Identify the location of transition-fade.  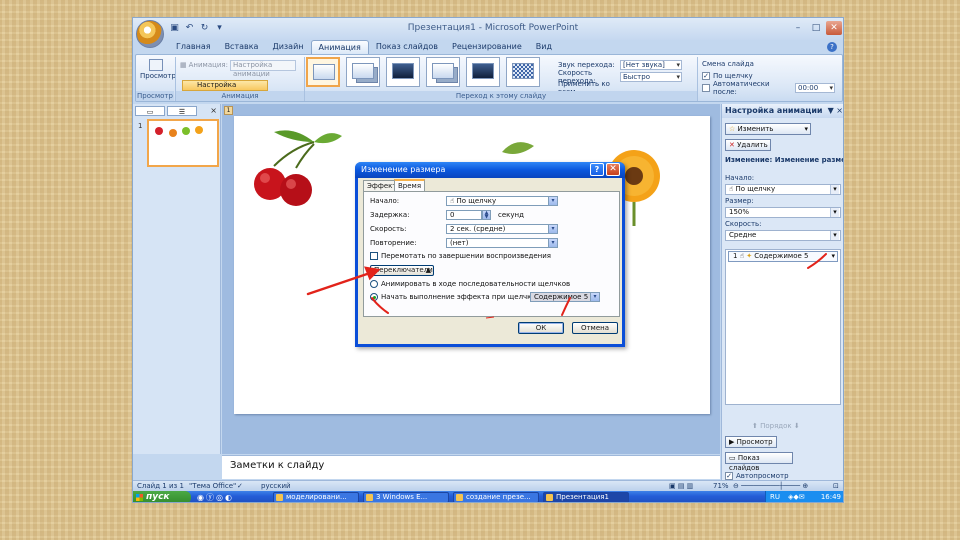
(363, 72).